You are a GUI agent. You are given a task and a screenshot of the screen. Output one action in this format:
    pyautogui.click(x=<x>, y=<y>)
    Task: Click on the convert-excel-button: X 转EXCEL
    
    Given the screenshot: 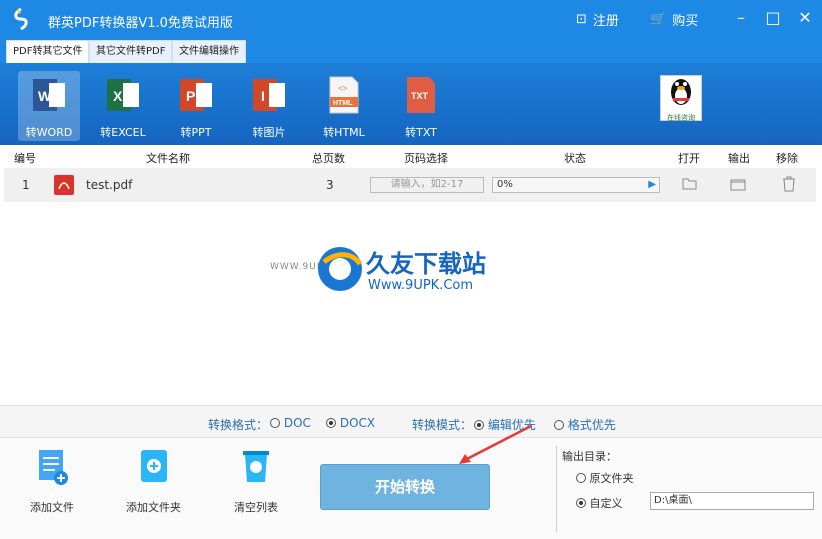 What is the action you would take?
    pyautogui.click(x=123, y=106)
    